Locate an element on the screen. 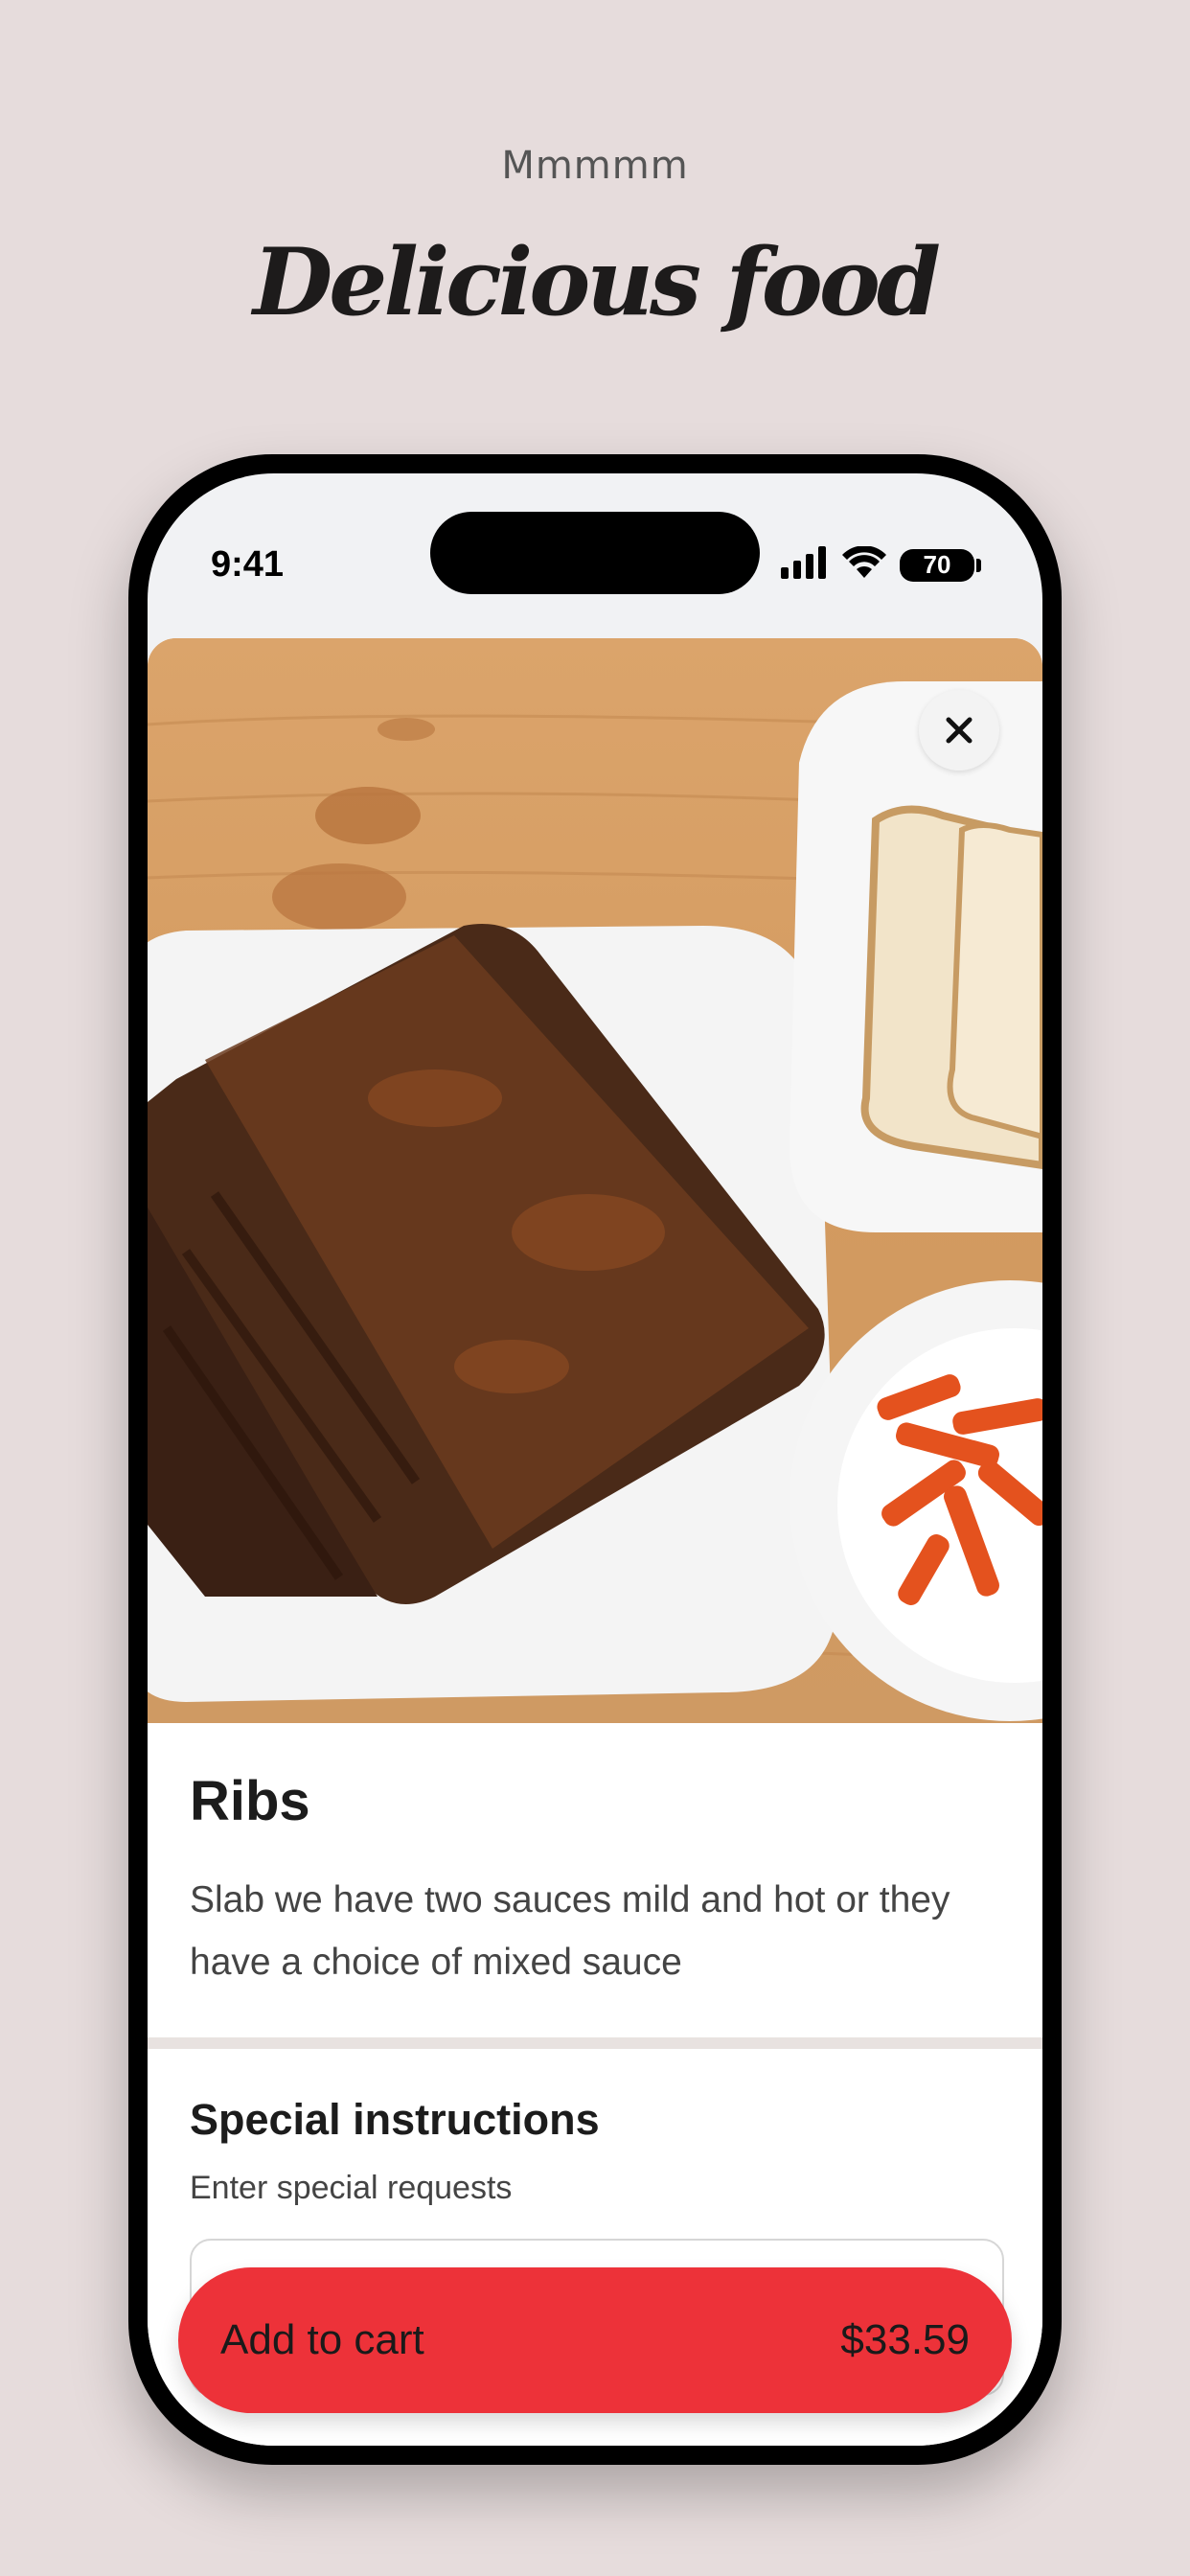 The image size is (1190, 2576). dynamic-island is located at coordinates (595, 553).